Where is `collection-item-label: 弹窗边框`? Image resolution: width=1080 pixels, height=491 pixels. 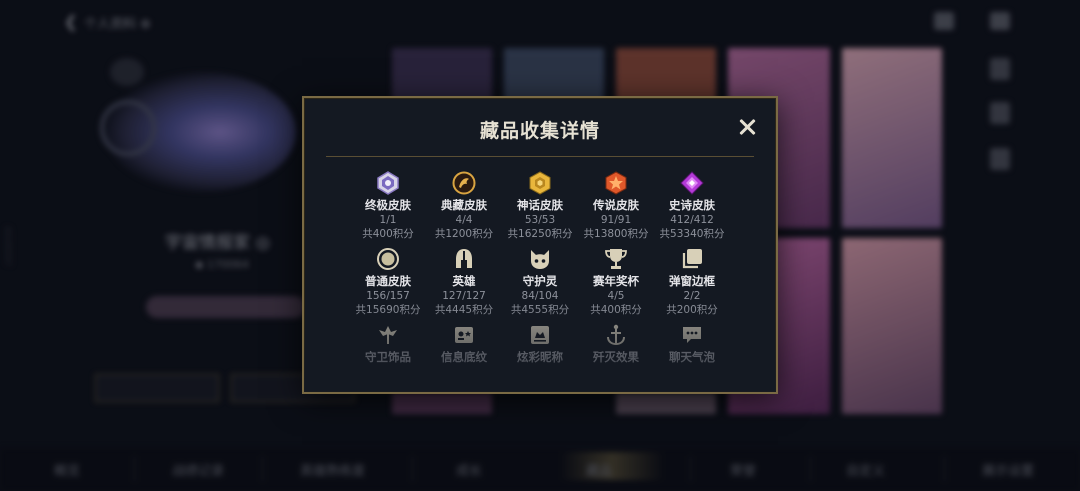
collection-item-label: 弹窗边框 is located at coordinates (692, 281).